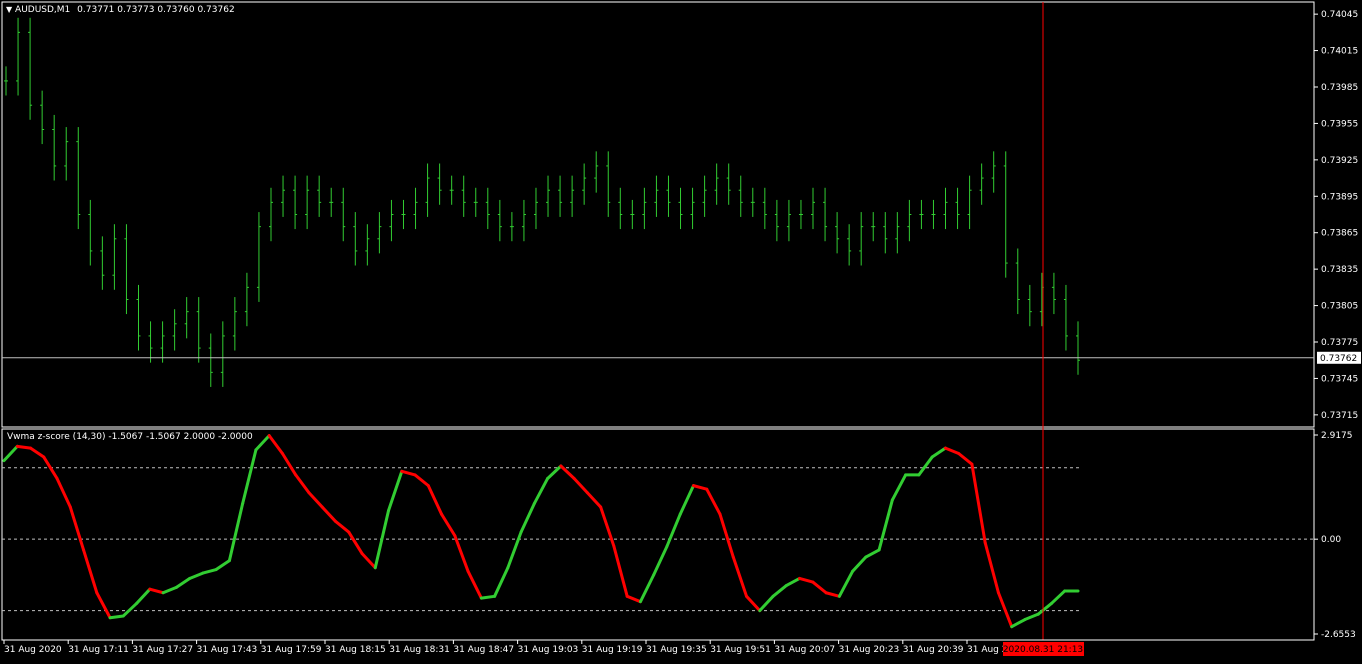 Image resolution: width=1362 pixels, height=664 pixels. I want to click on indicator-axis-label: 0.00, so click(1331, 540).